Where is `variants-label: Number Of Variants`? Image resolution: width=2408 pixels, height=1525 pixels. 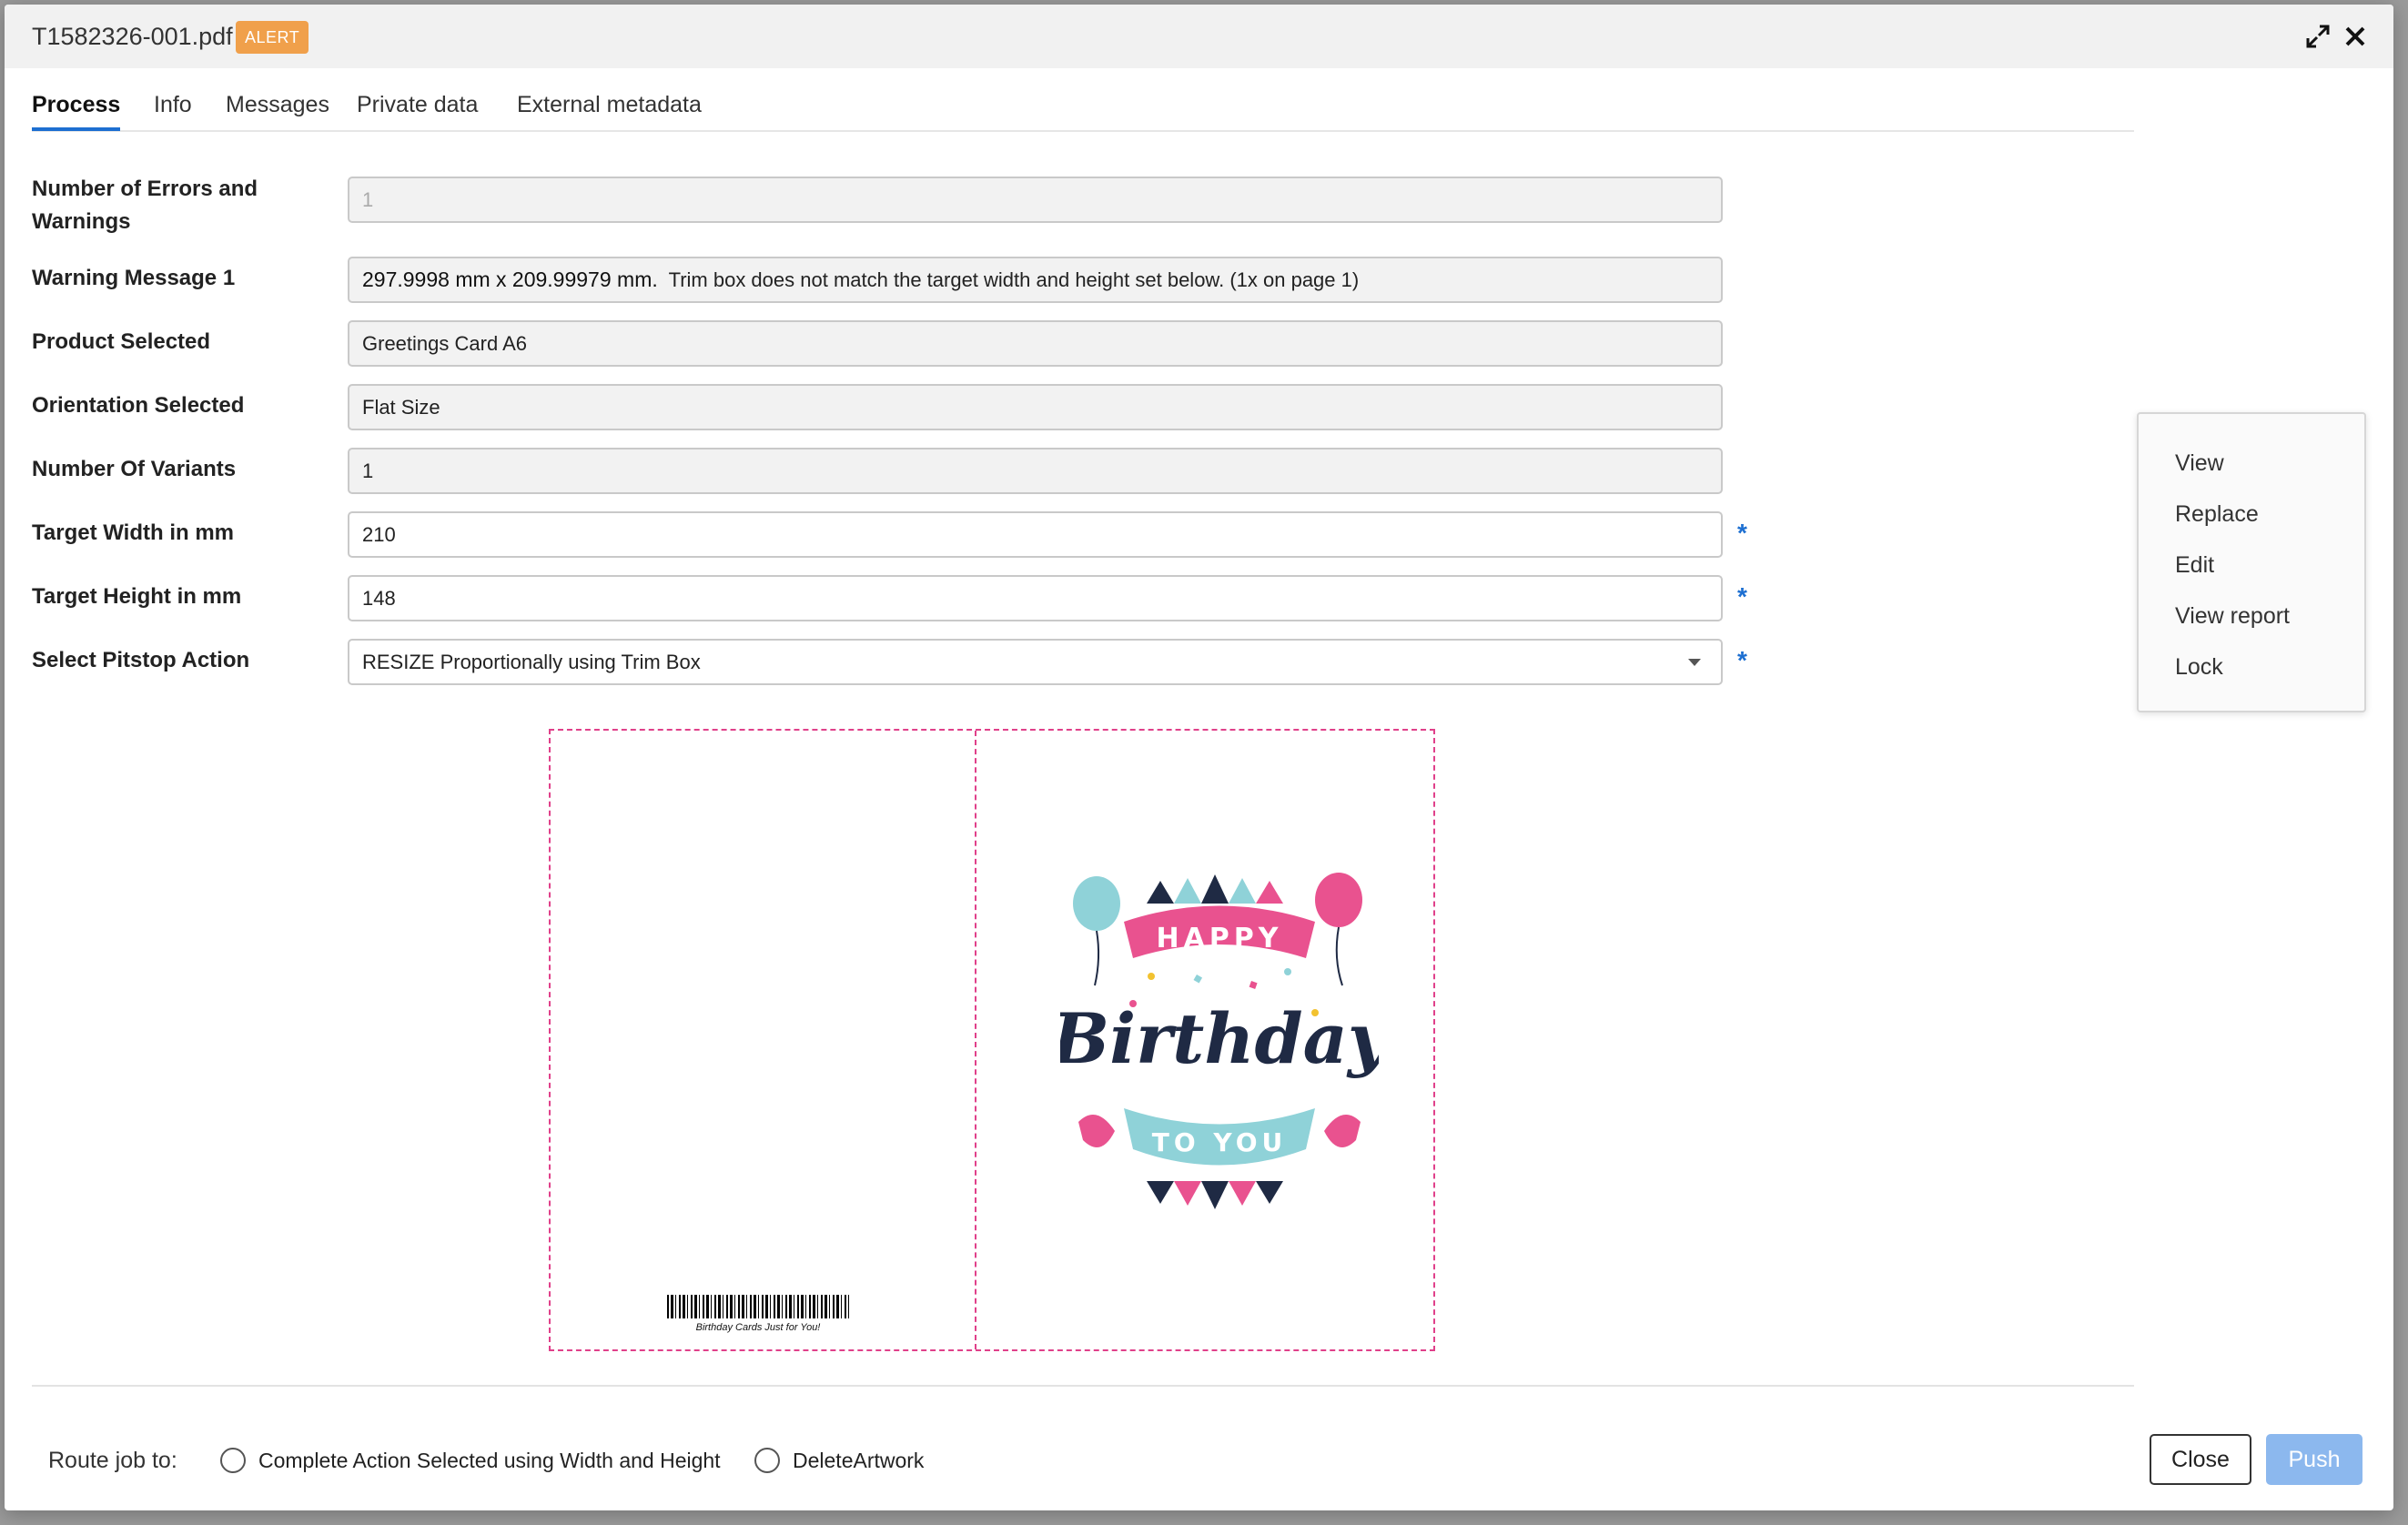
variants-label: Number Of Variants is located at coordinates (134, 469).